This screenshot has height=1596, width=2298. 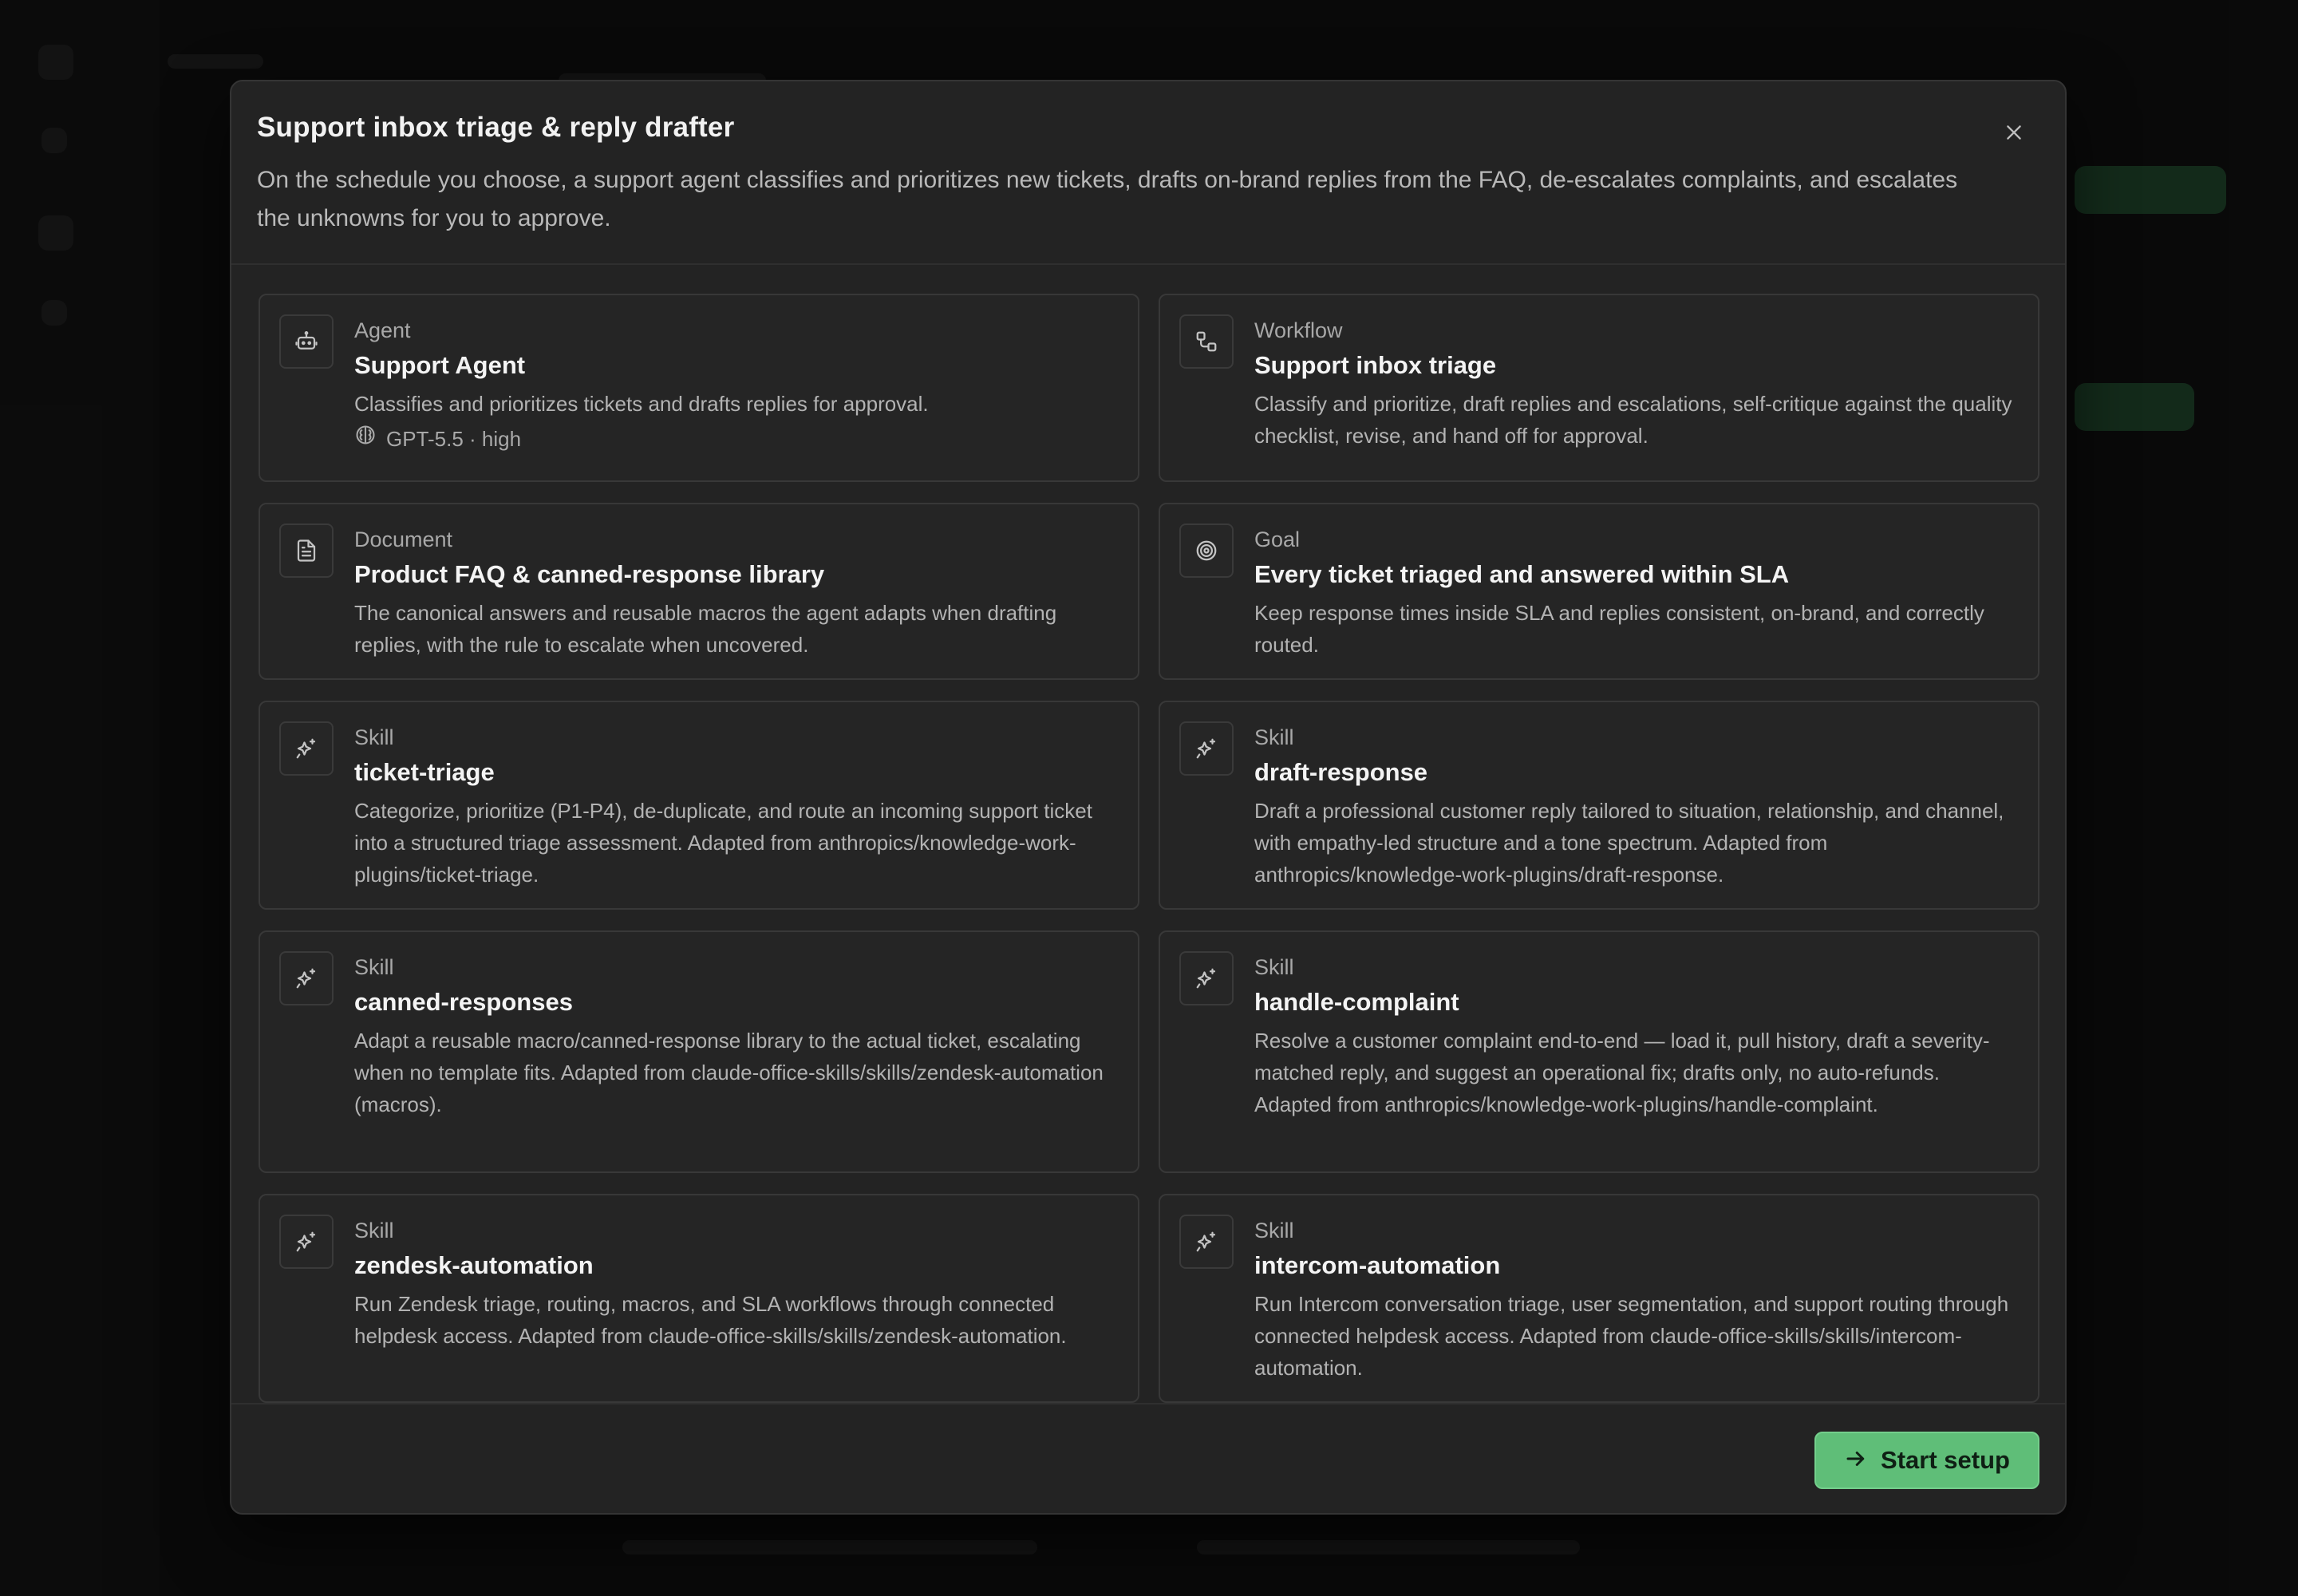 I want to click on card-title: Product FAQ & canned-response library, so click(x=590, y=574).